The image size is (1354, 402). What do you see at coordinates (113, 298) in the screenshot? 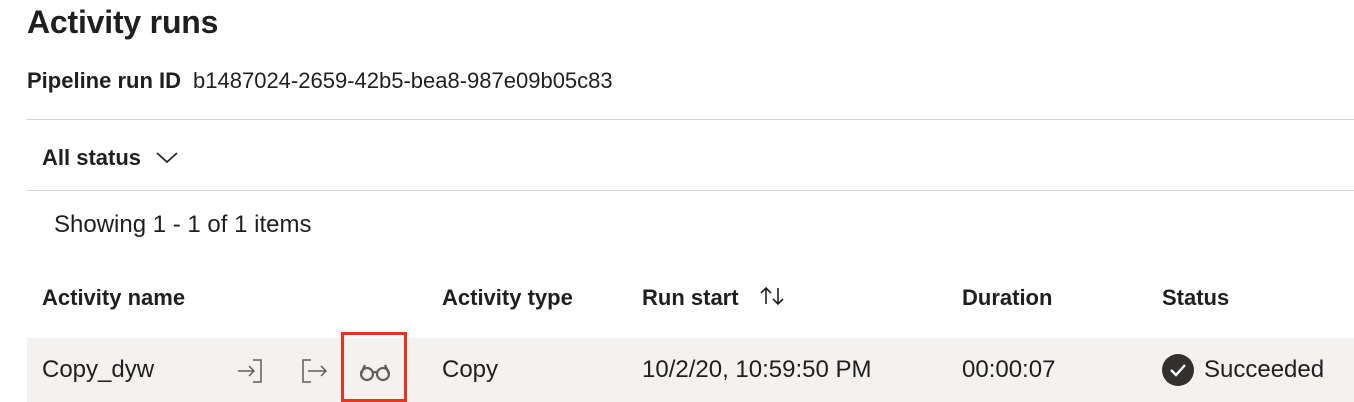
I see `column-header-activity-name: Activity name` at bounding box center [113, 298].